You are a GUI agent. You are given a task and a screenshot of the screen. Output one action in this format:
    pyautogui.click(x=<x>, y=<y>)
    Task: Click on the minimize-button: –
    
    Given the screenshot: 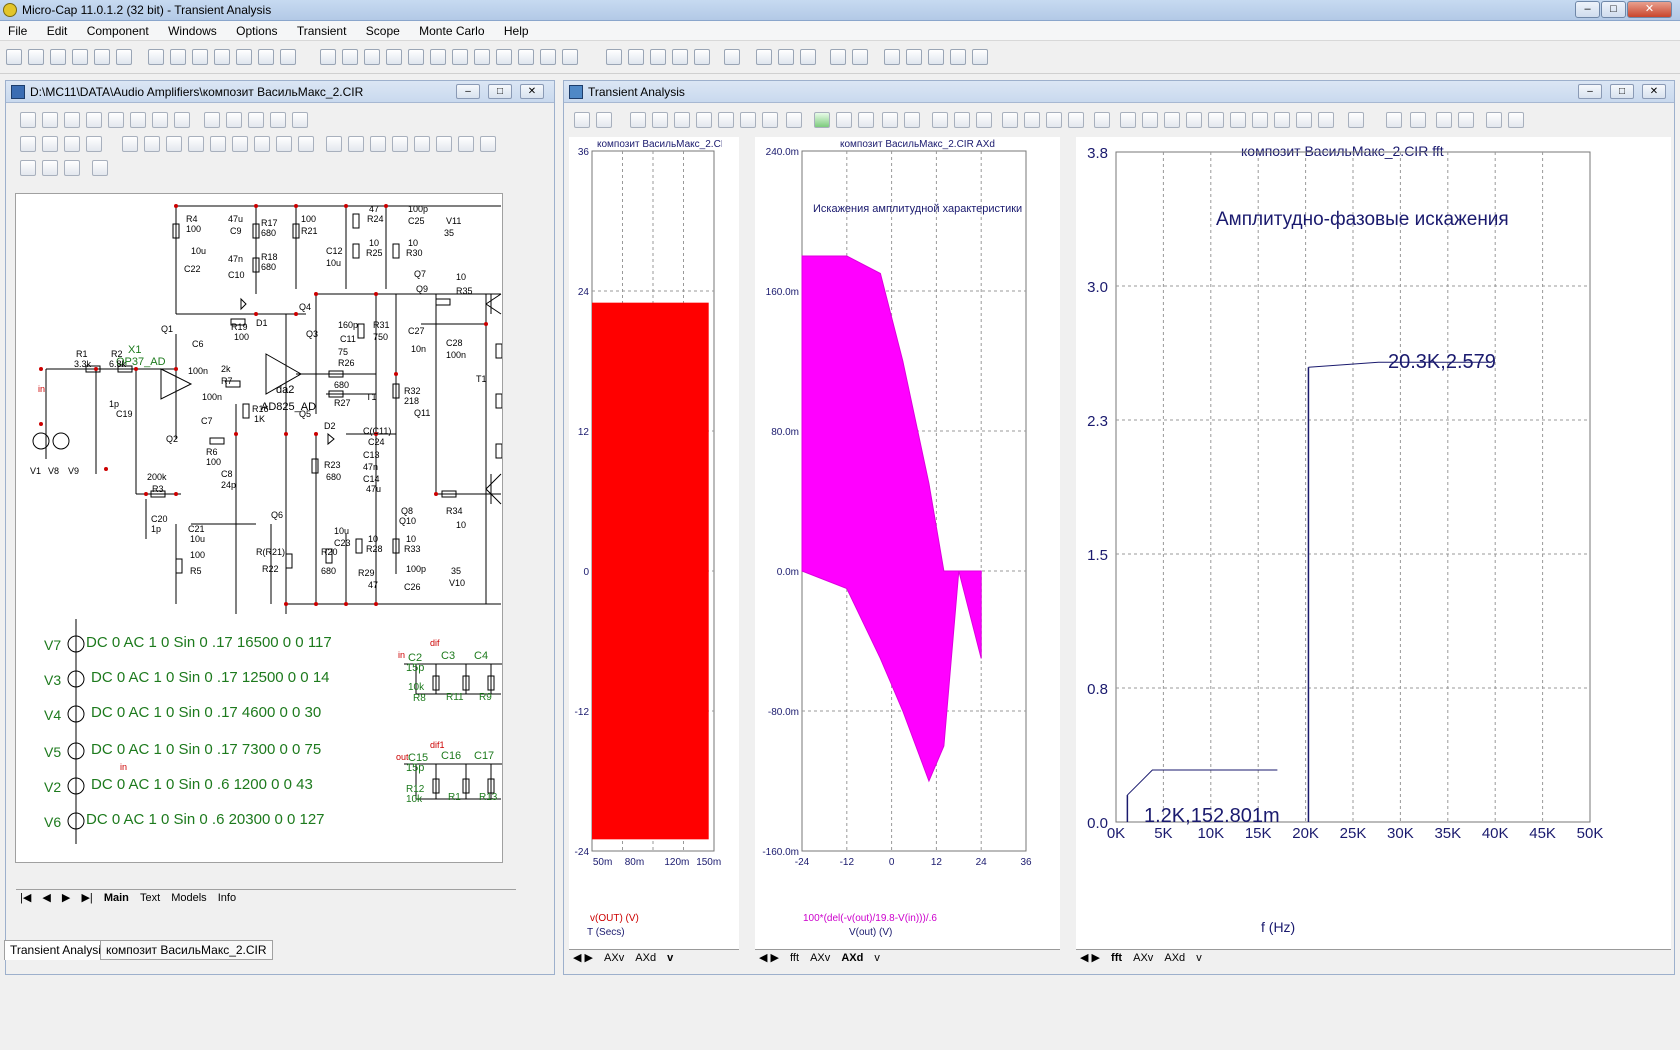 What is the action you would take?
    pyautogui.click(x=1587, y=9)
    